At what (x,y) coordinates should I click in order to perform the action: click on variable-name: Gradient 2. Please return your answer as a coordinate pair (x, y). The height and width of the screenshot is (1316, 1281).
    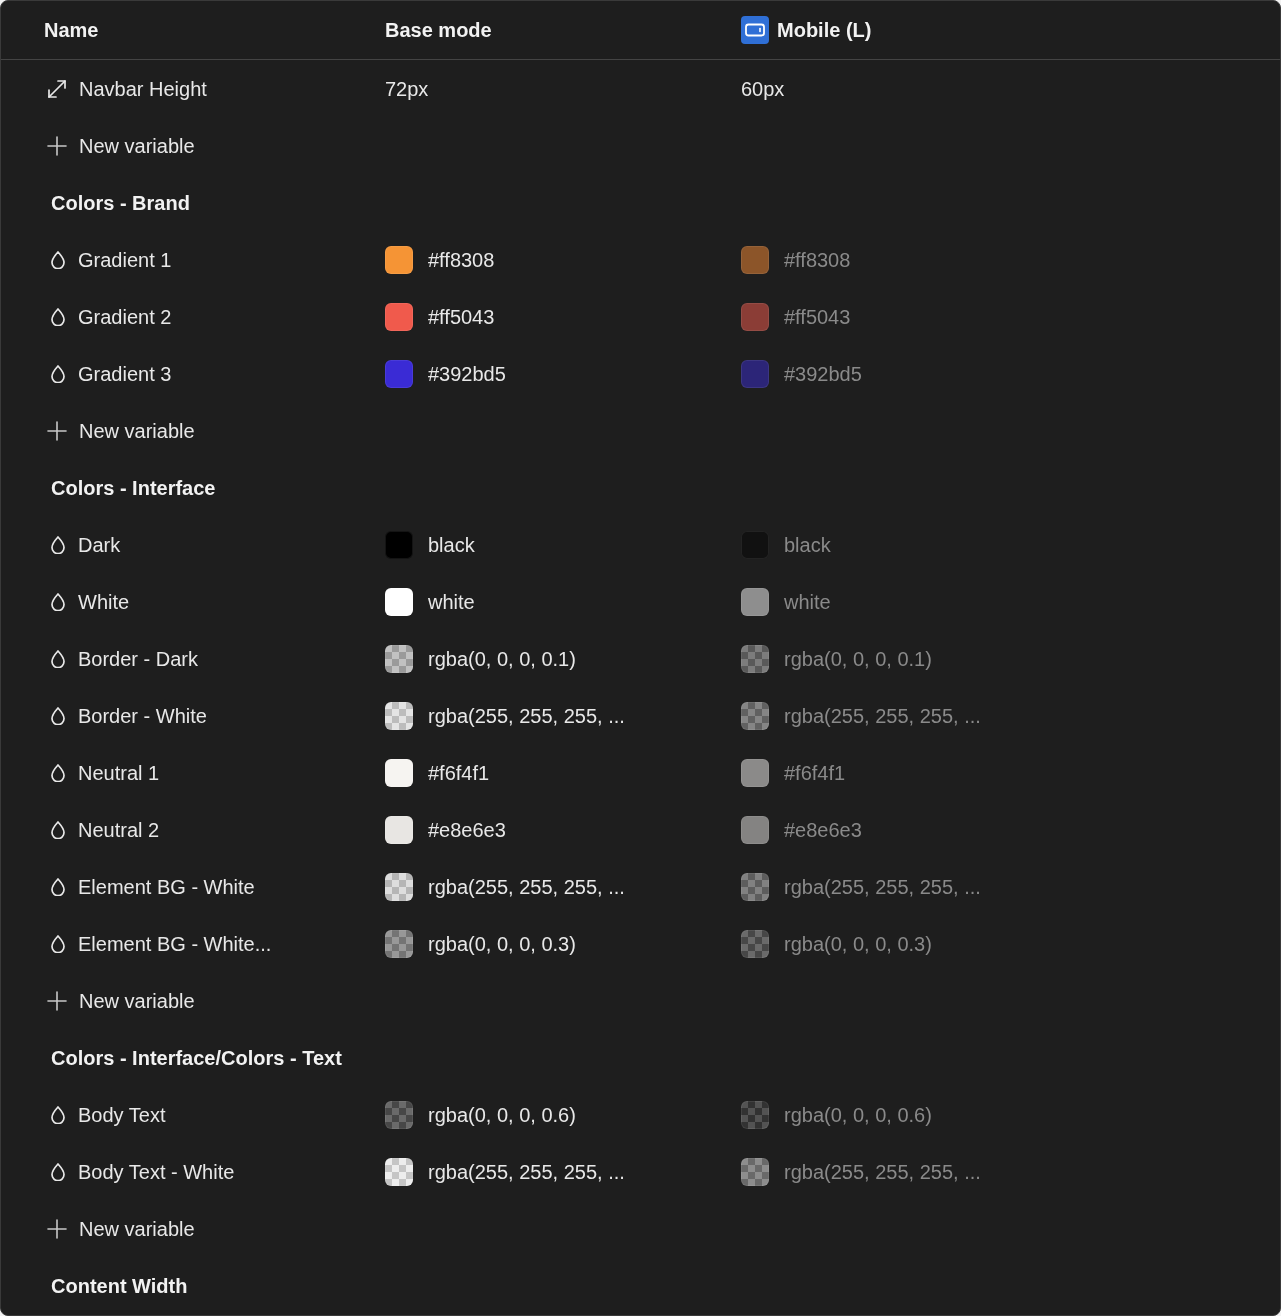
    Looking at the image, I should click on (125, 317).